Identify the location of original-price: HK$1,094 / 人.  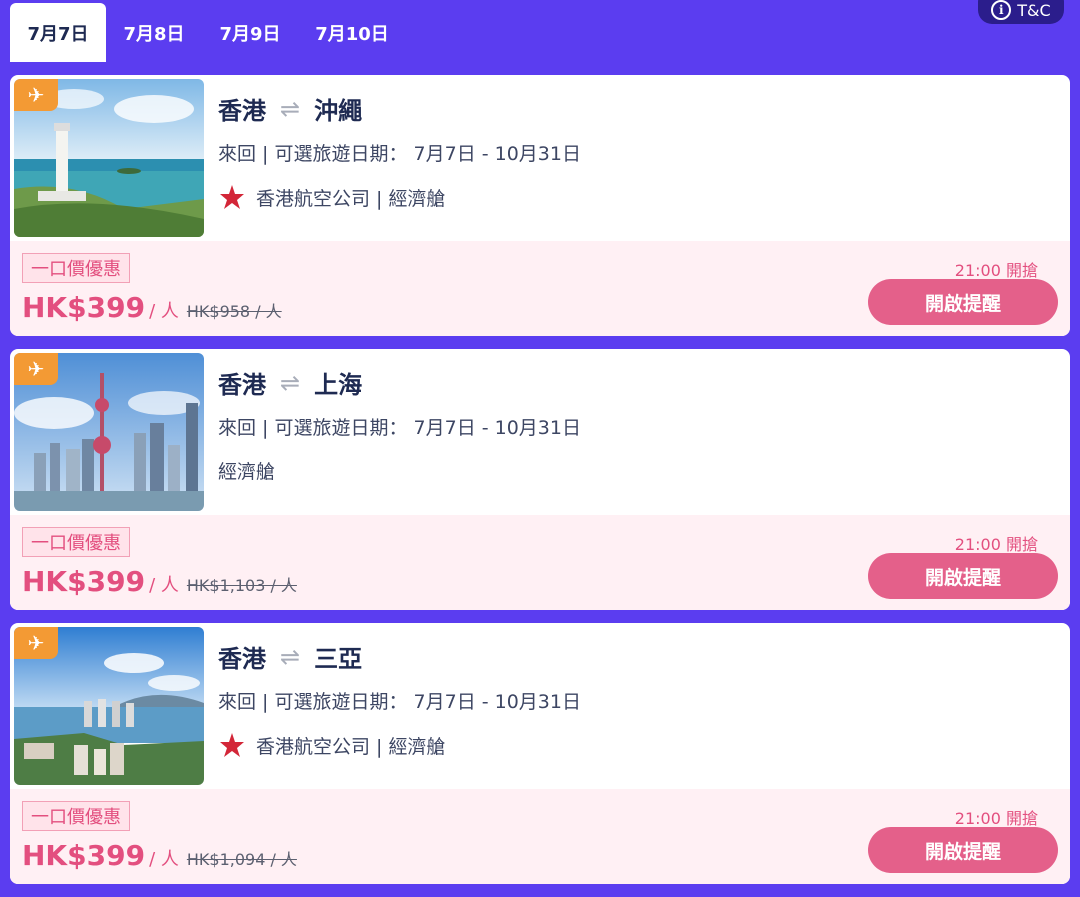
(241, 859).